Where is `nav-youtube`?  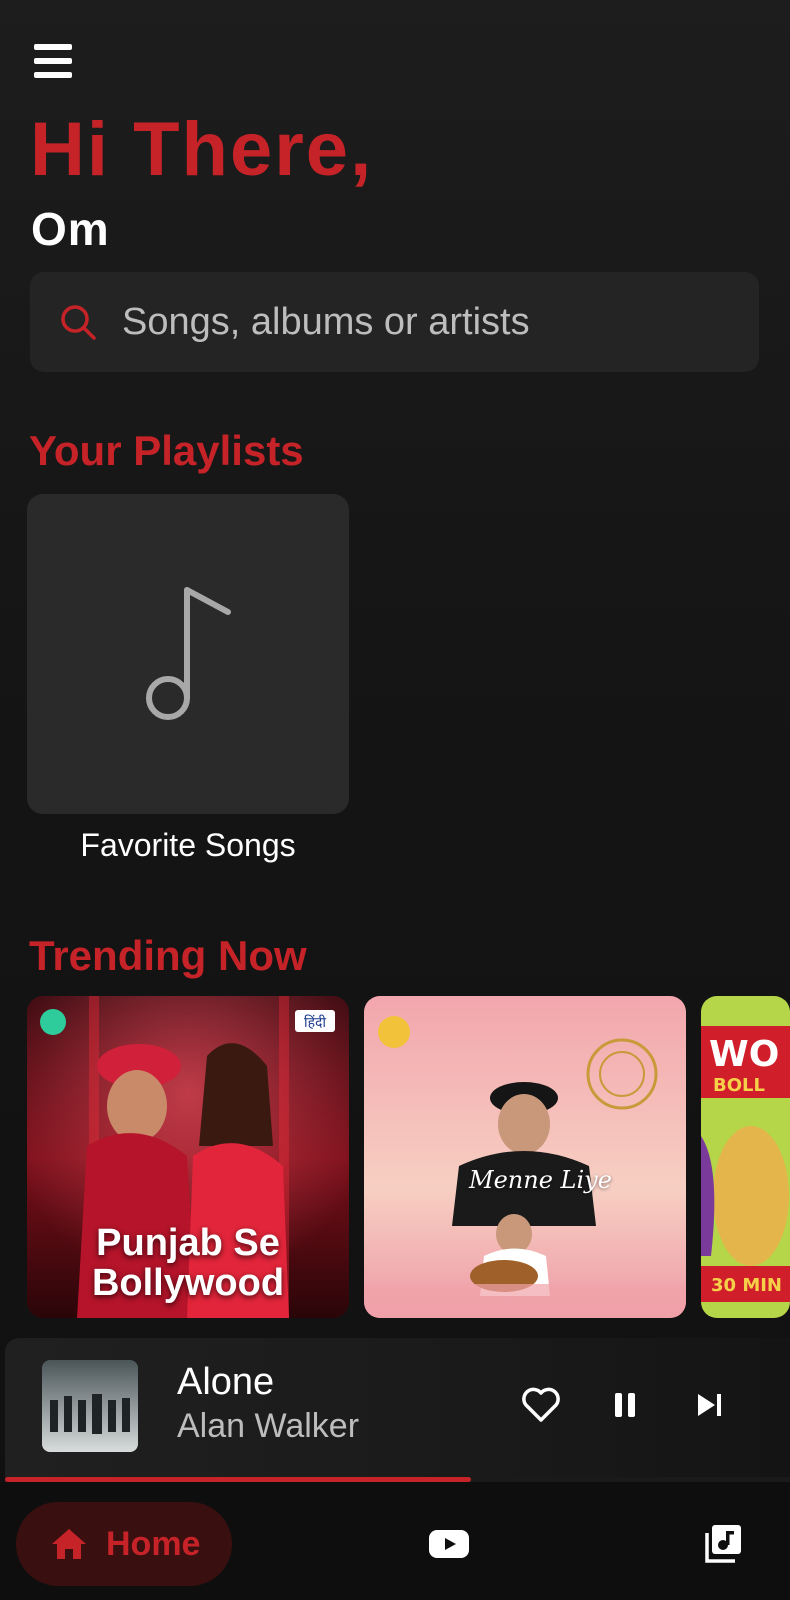
nav-youtube is located at coordinates (449, 1544).